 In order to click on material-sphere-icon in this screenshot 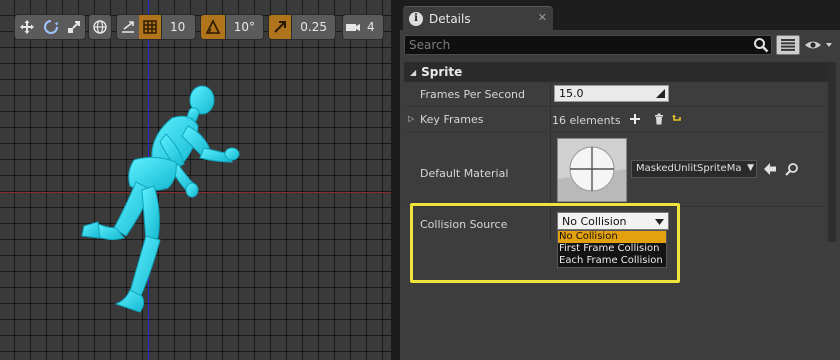, I will do `click(592, 170)`.